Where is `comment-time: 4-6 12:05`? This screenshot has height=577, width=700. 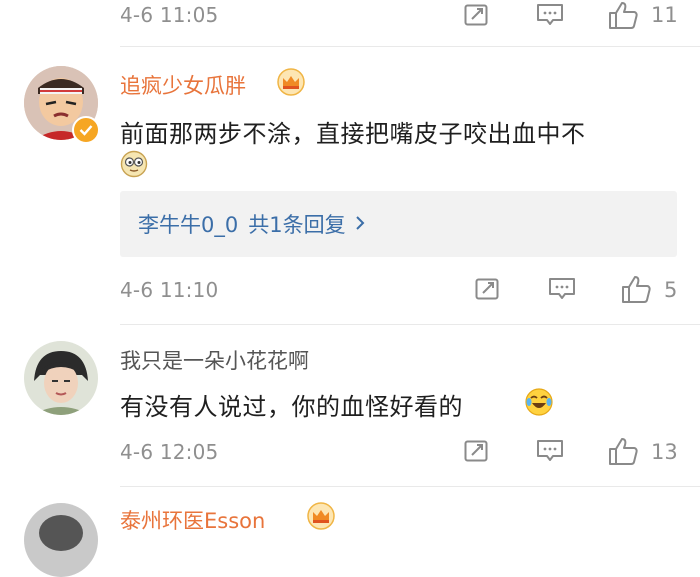 comment-time: 4-6 12:05 is located at coordinates (169, 452).